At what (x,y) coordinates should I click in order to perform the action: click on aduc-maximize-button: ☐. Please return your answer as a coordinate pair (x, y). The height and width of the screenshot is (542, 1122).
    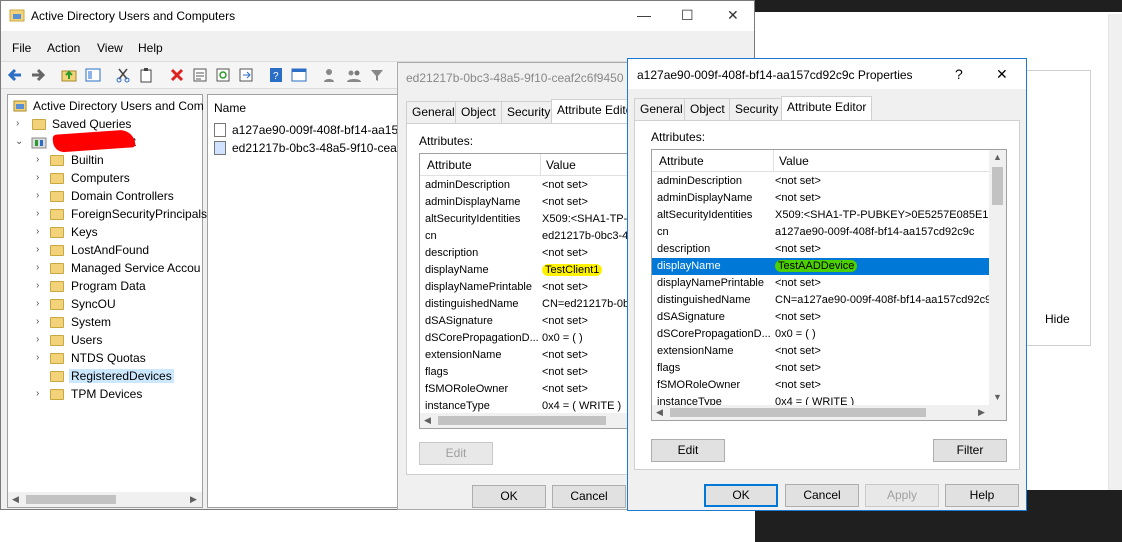
    Looking at the image, I should click on (687, 15).